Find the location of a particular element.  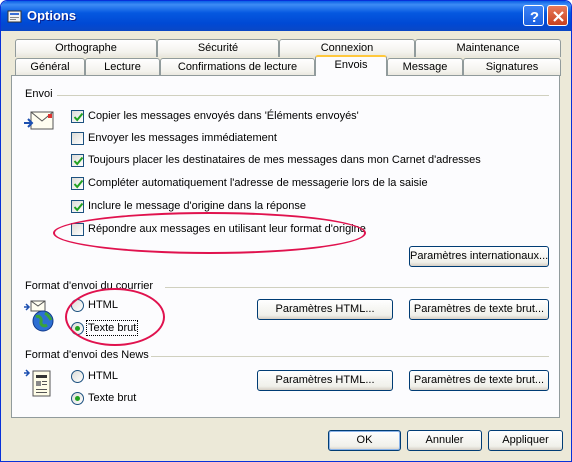

window-title: Options is located at coordinates (52, 15).